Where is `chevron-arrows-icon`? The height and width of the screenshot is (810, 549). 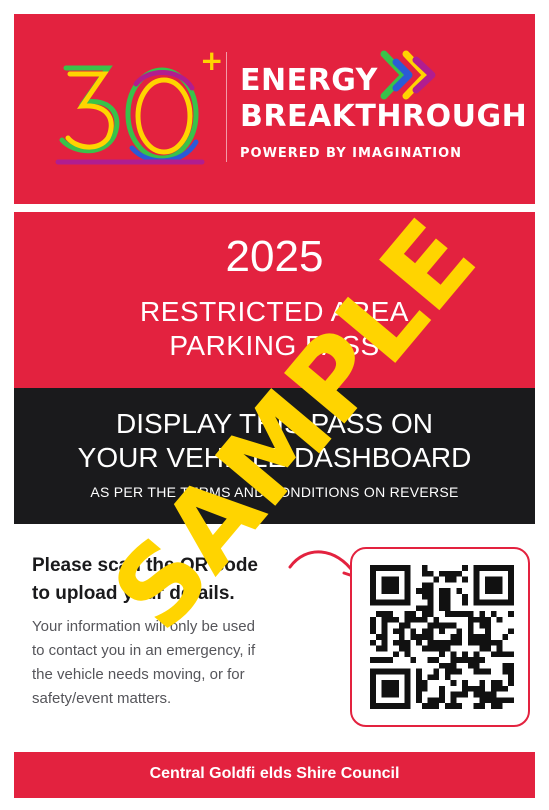 chevron-arrows-icon is located at coordinates (408, 75).